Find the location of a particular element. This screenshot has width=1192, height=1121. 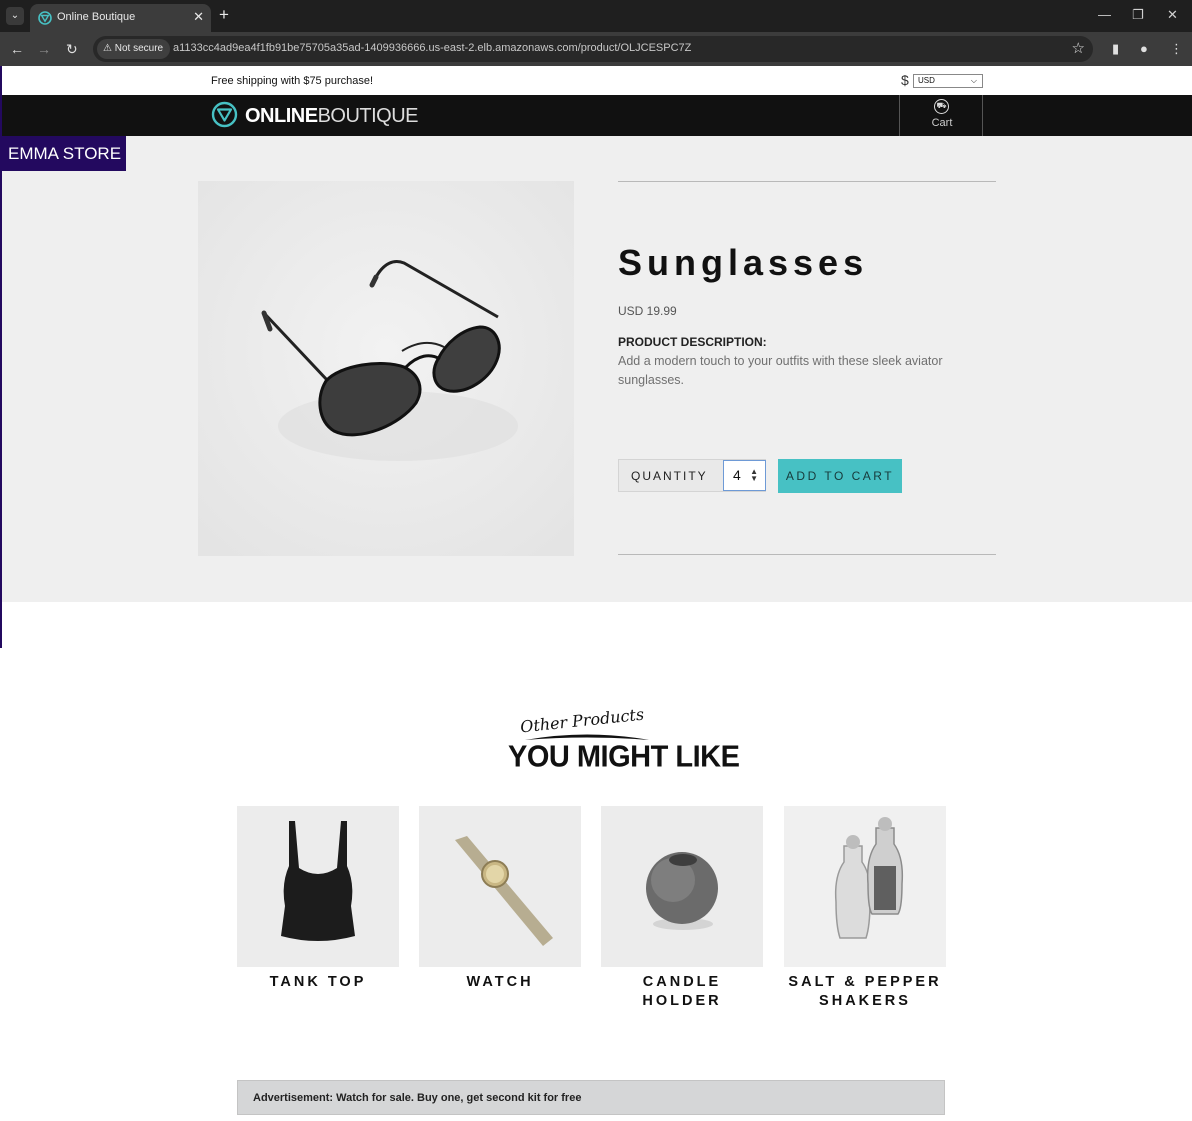

promo-bar: Free shipping with $75 purchase! $ USD ⌵ is located at coordinates (596, 80).